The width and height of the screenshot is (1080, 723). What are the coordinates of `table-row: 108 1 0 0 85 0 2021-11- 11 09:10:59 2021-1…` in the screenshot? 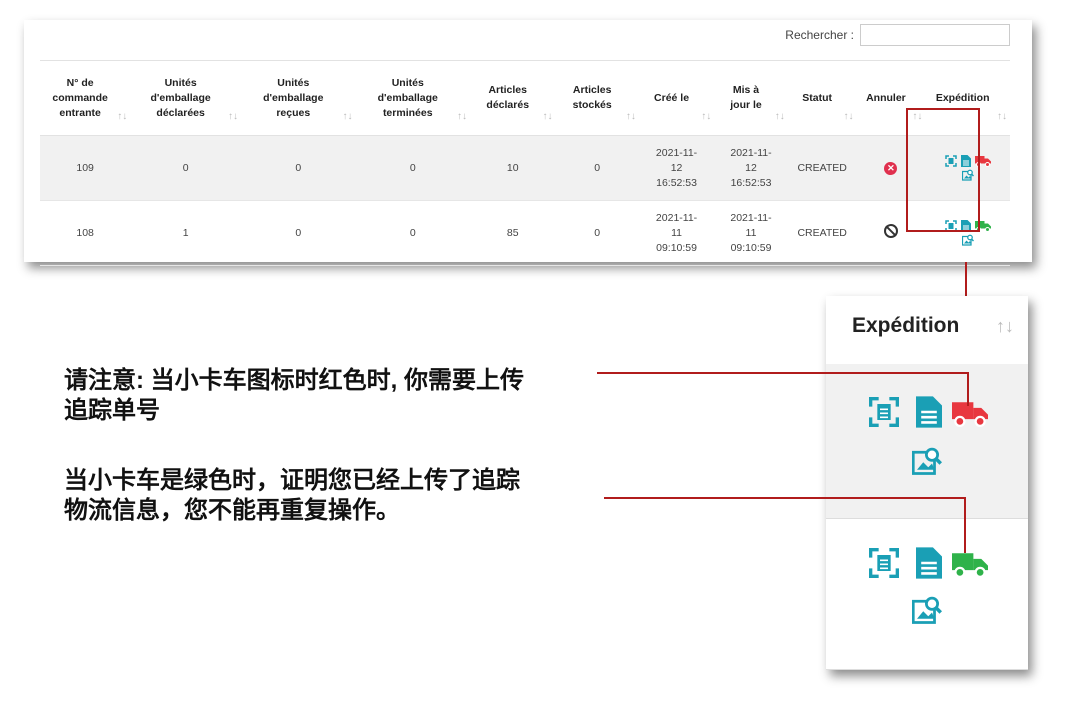 It's located at (525, 233).